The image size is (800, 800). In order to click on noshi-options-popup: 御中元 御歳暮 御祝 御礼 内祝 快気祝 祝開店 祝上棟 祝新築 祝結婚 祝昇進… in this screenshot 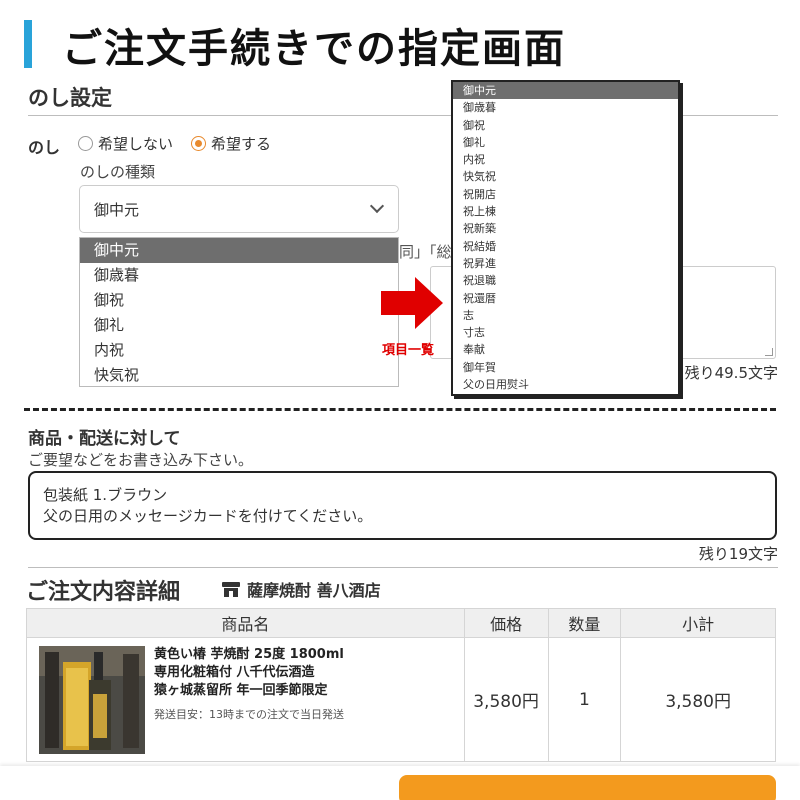, I will do `click(565, 238)`.